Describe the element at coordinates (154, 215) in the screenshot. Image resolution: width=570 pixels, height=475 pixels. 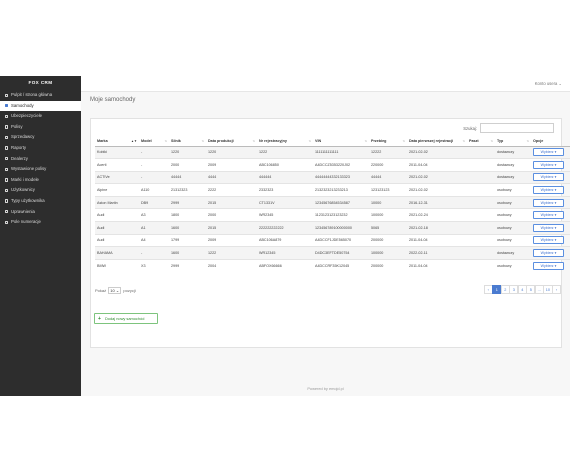
I see `table-cell: A3` at that location.